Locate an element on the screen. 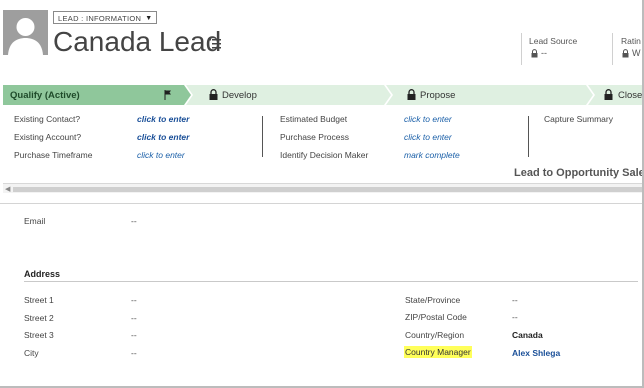  street1-label: Street 1 is located at coordinates (39, 300).